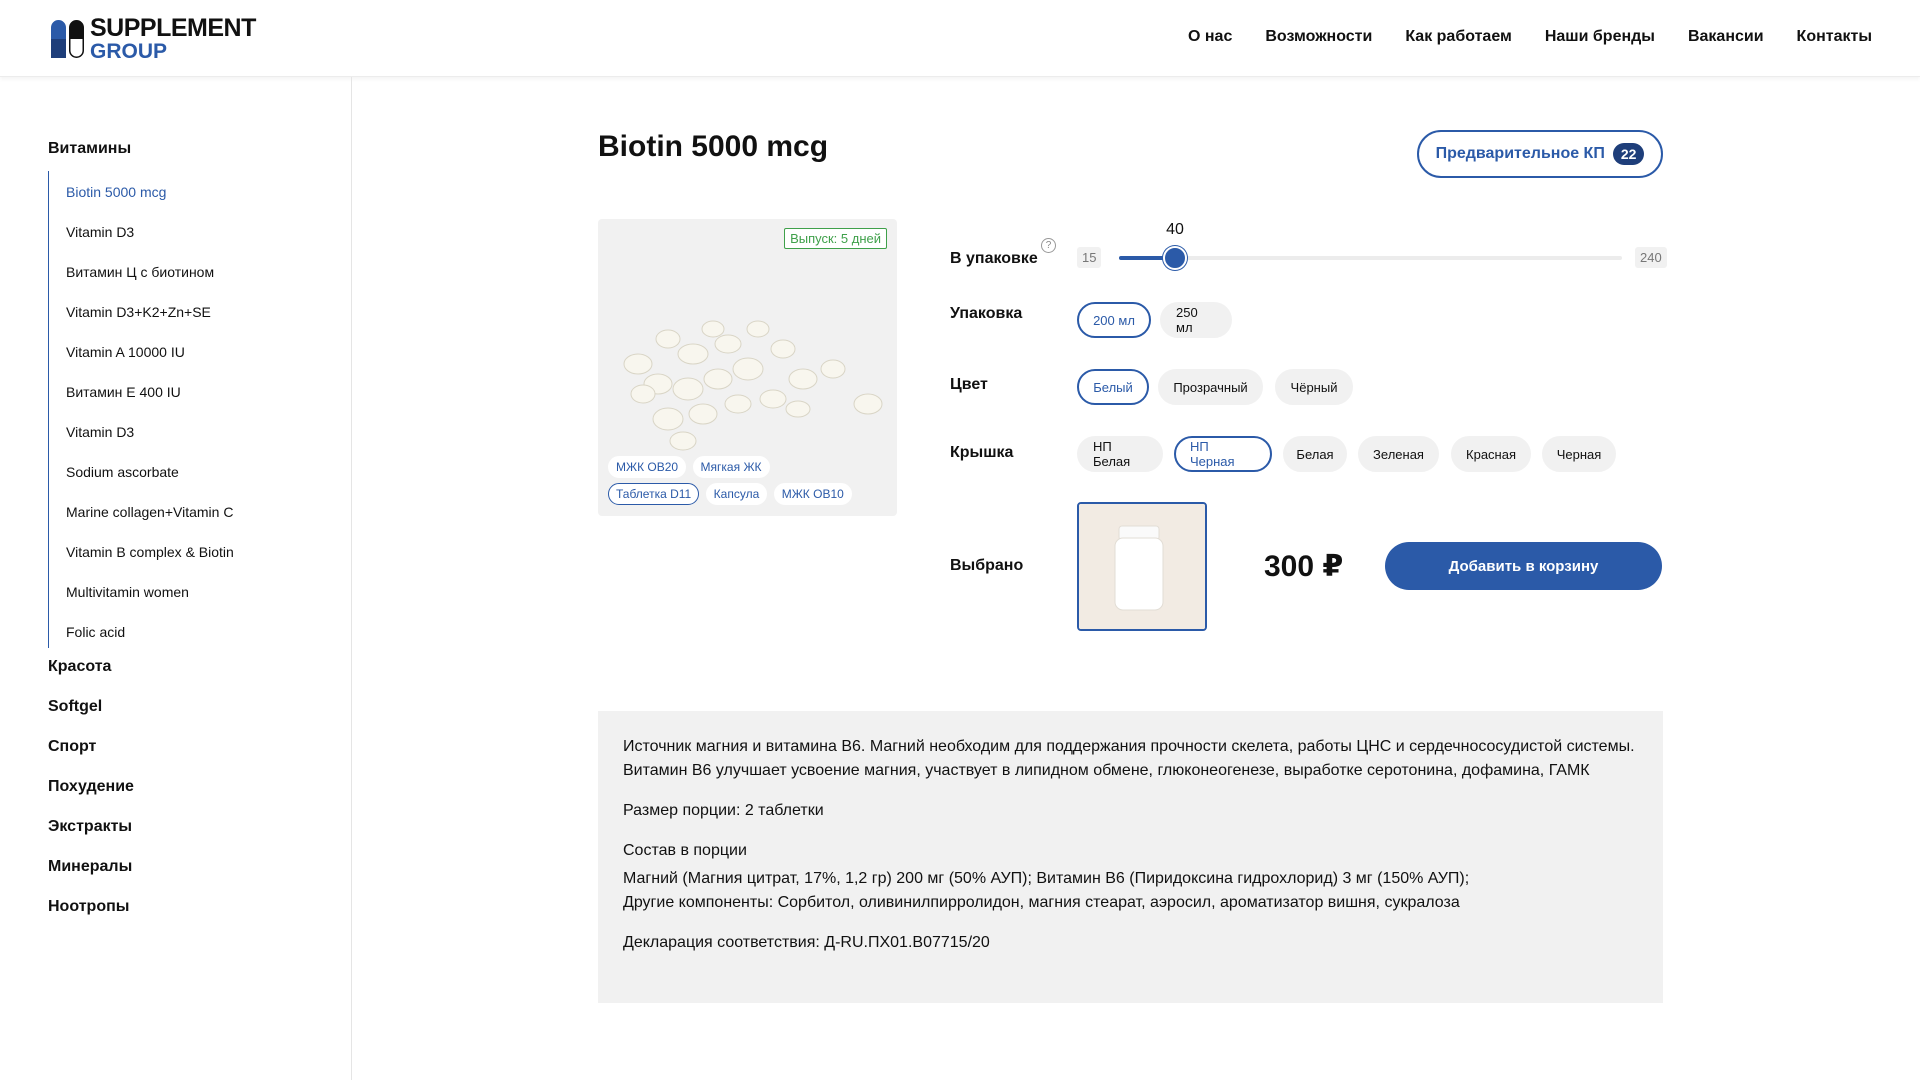  What do you see at coordinates (1048, 245) in the screenshot?
I see `help-icon: ?` at bounding box center [1048, 245].